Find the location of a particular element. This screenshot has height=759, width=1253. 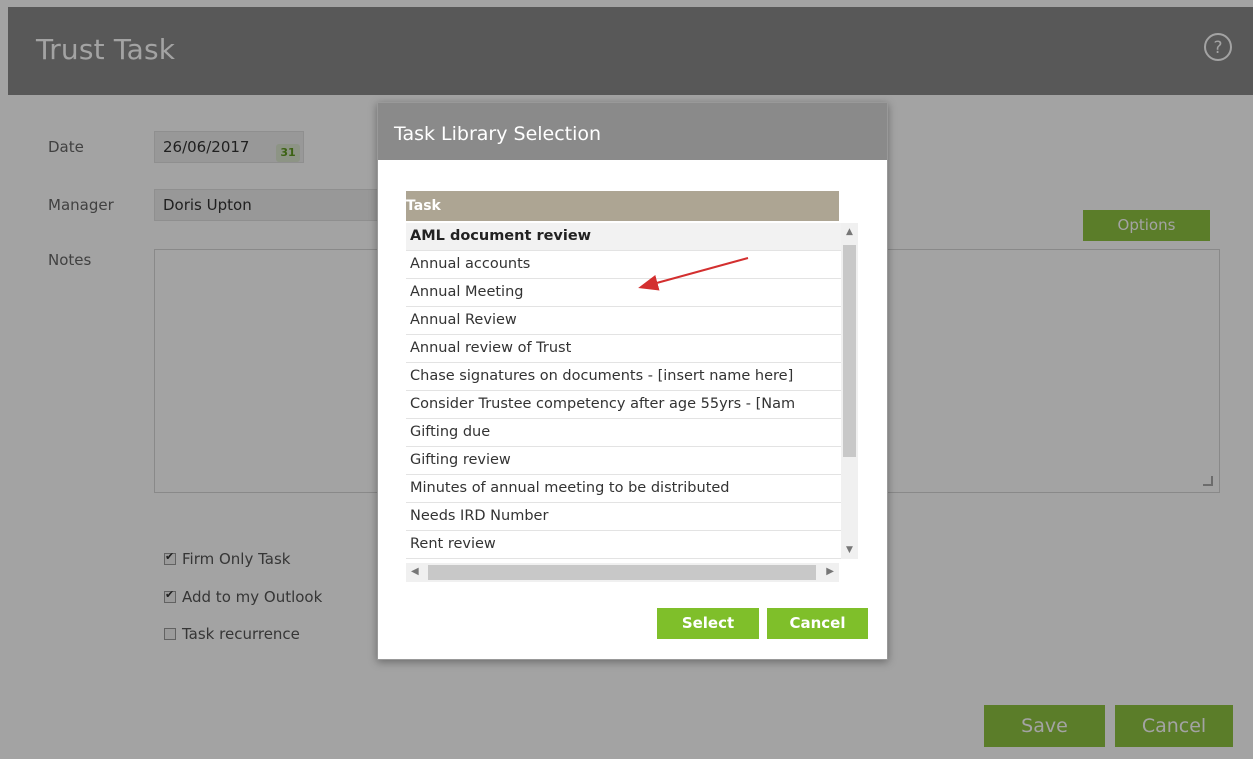

vertical-scroll-thumb is located at coordinates (849, 351).